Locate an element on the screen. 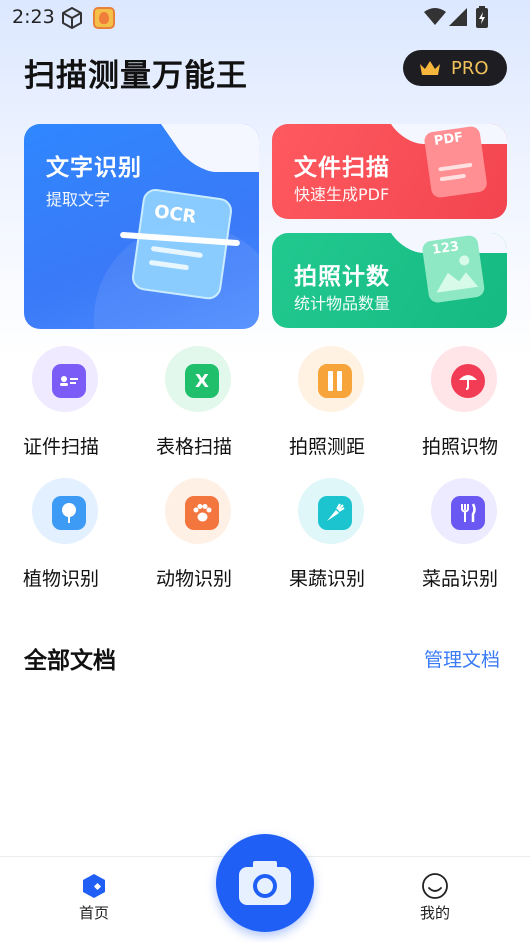  tool-label: 拍照识物 is located at coordinates (459, 447).